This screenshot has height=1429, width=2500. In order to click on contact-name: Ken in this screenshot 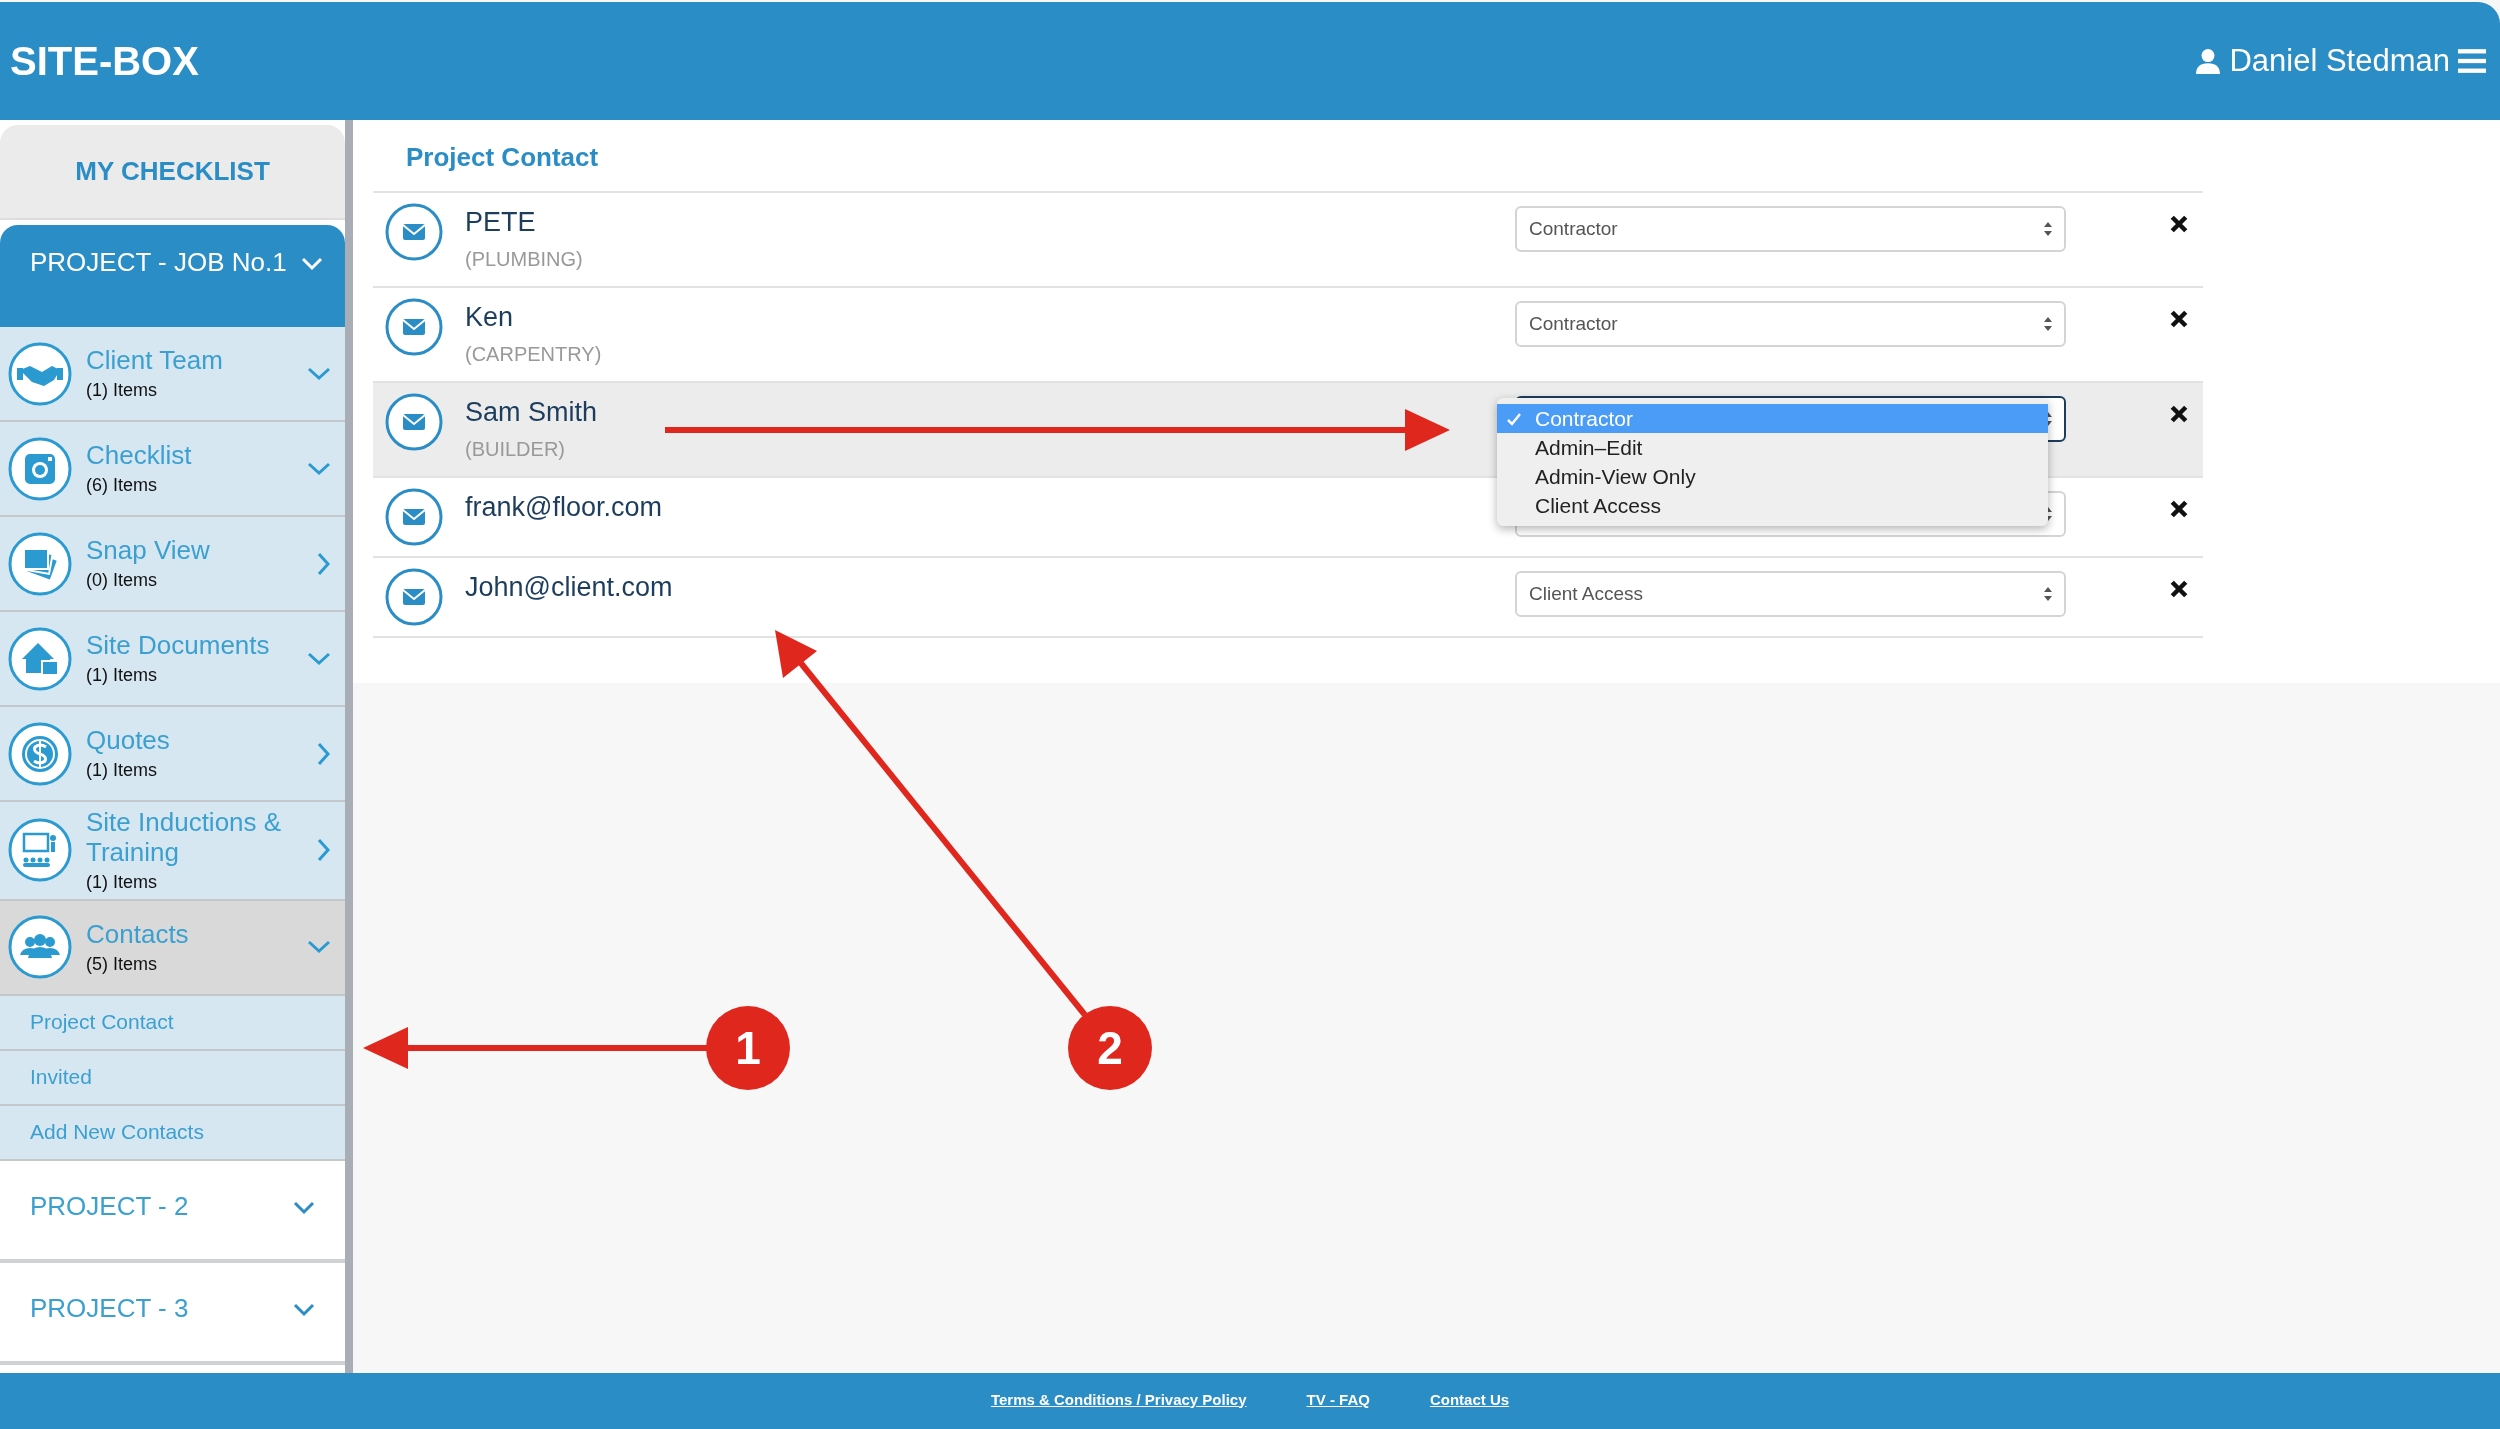, I will do `click(489, 317)`.